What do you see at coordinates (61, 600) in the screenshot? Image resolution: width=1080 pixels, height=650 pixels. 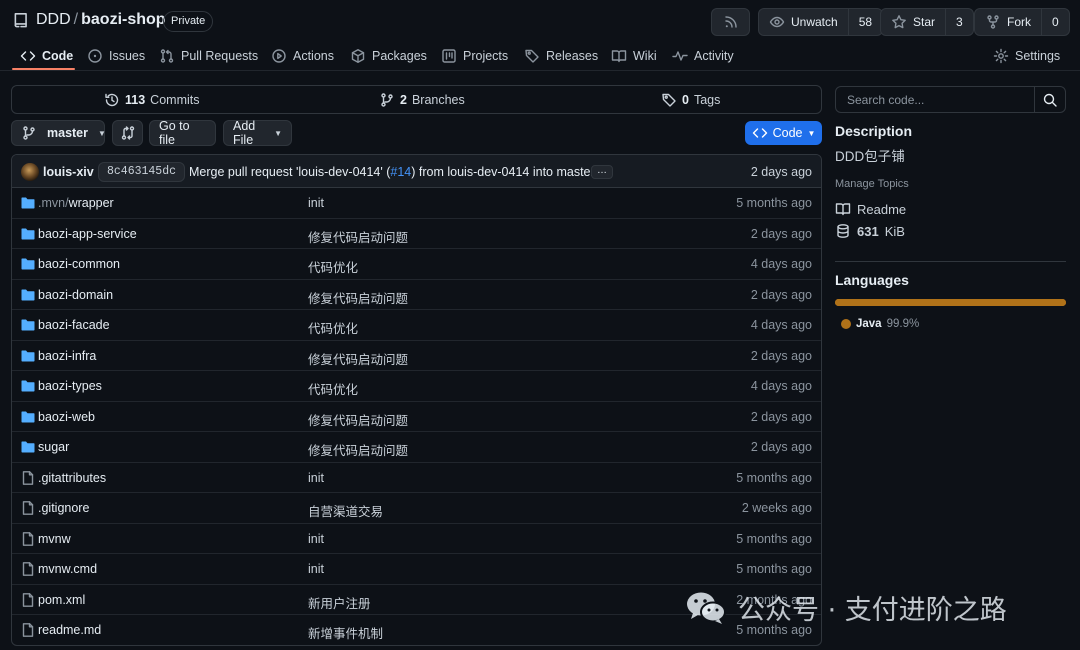 I see `file-name-link: pom.xml` at bounding box center [61, 600].